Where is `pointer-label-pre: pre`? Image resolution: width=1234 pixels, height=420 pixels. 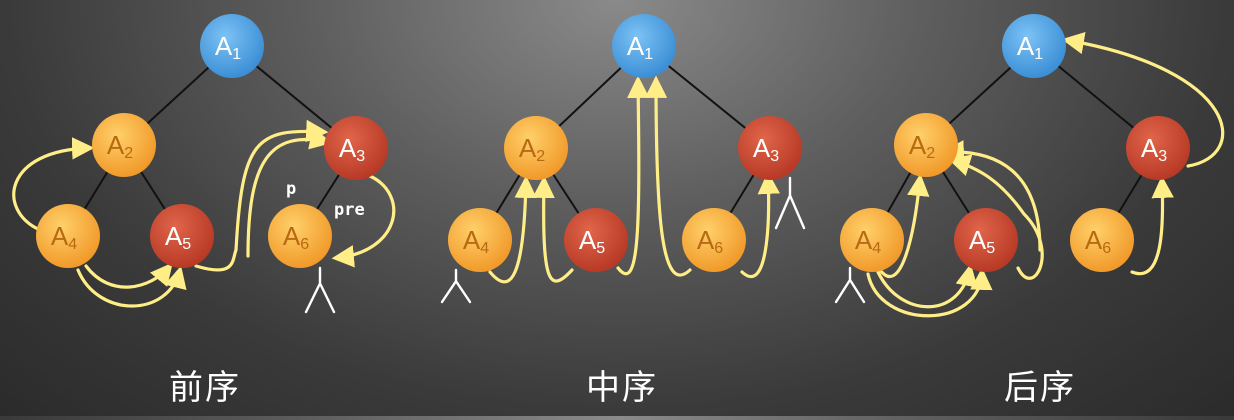 pointer-label-pre: pre is located at coordinates (349, 210).